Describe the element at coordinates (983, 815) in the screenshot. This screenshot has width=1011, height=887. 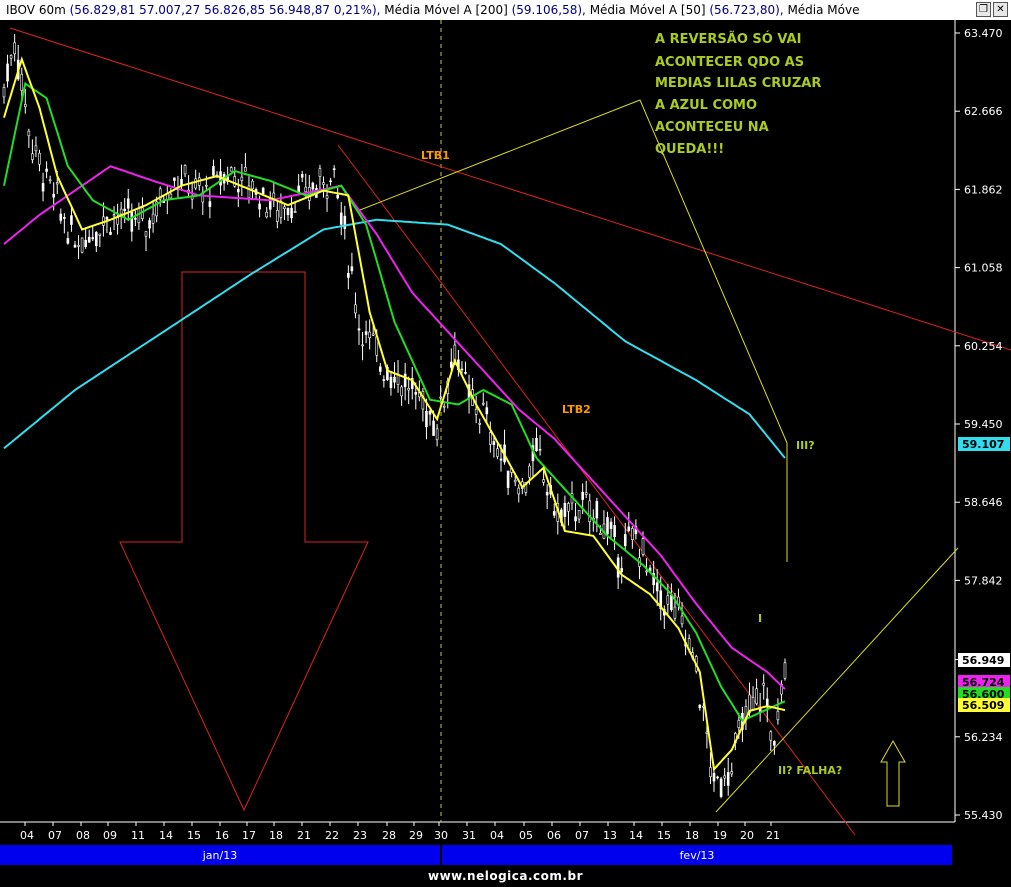
I see `y-tick-label: 55.430` at that location.